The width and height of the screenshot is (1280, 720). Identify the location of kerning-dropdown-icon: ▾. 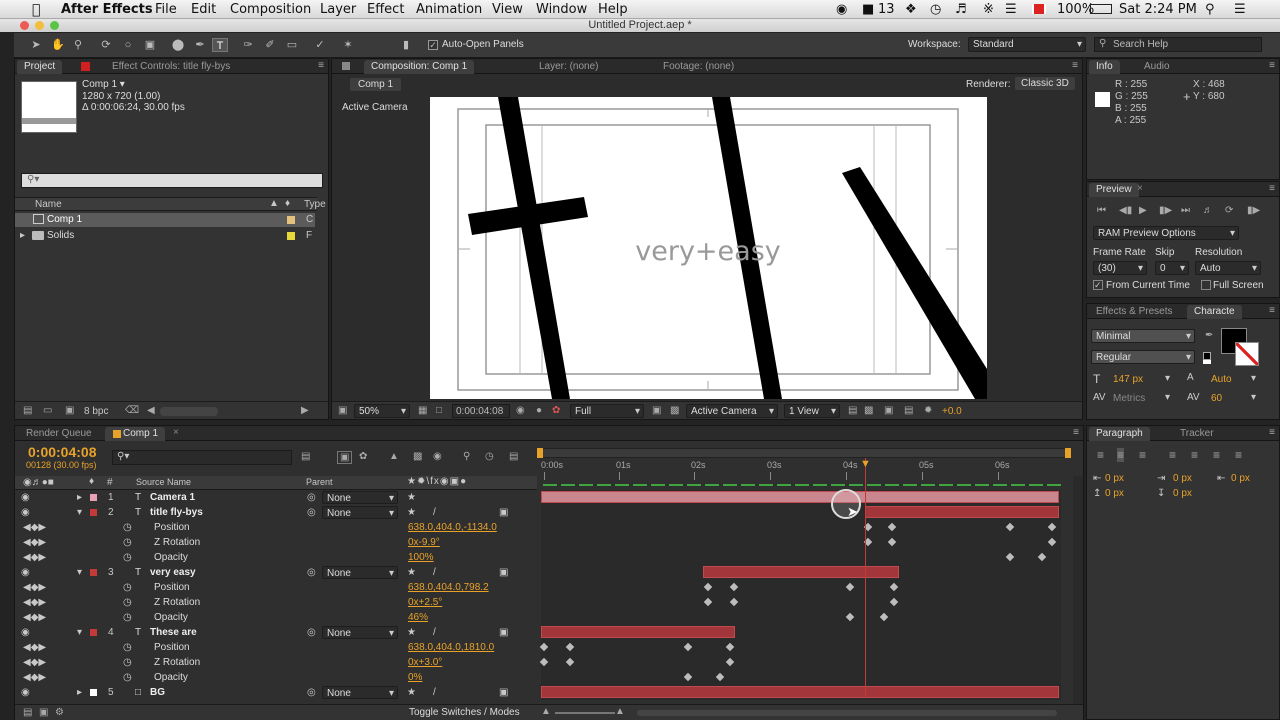
(1167, 397).